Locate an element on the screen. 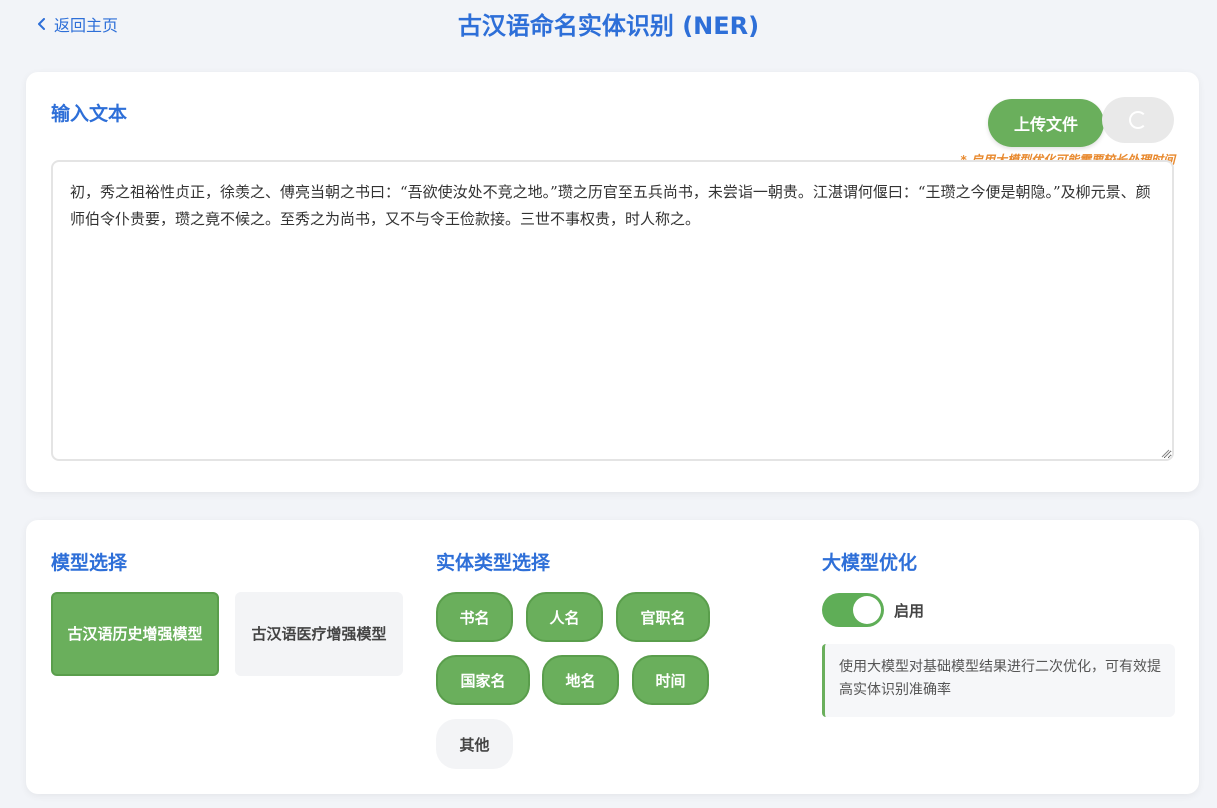  model-option-medical: 古汉语医疗增强模型 is located at coordinates (319, 634).